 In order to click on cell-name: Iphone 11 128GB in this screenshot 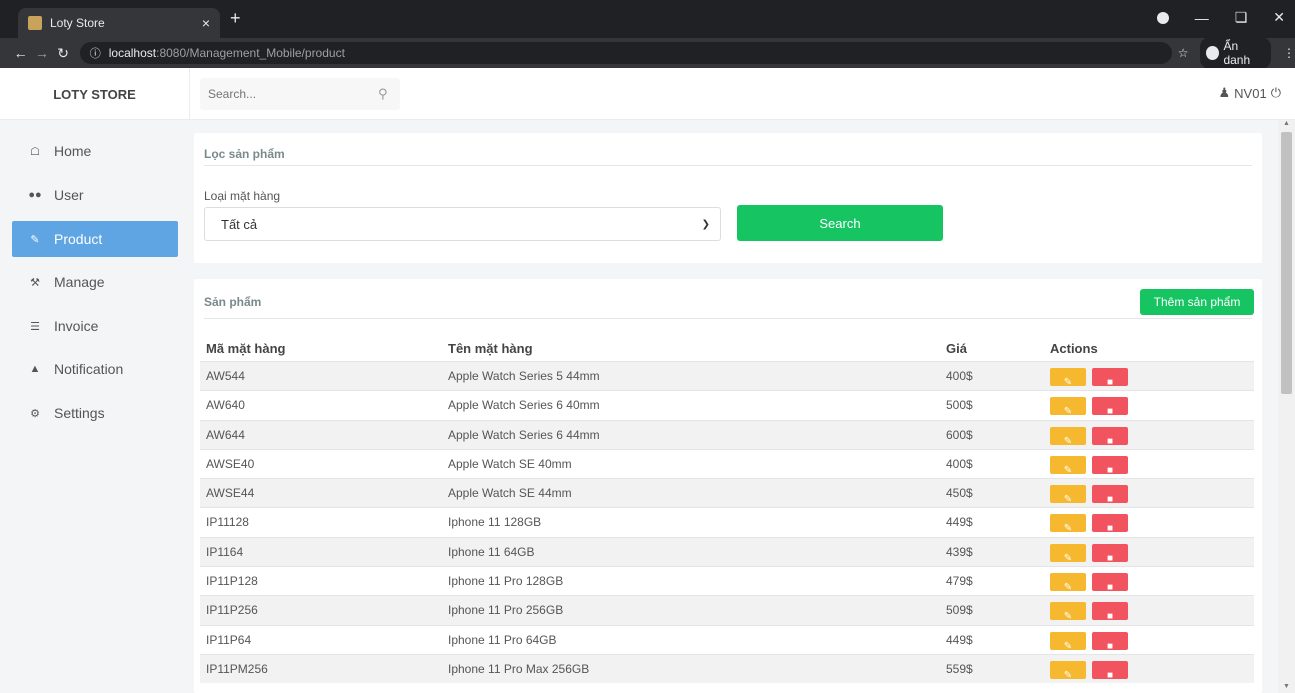, I will do `click(495, 522)`.